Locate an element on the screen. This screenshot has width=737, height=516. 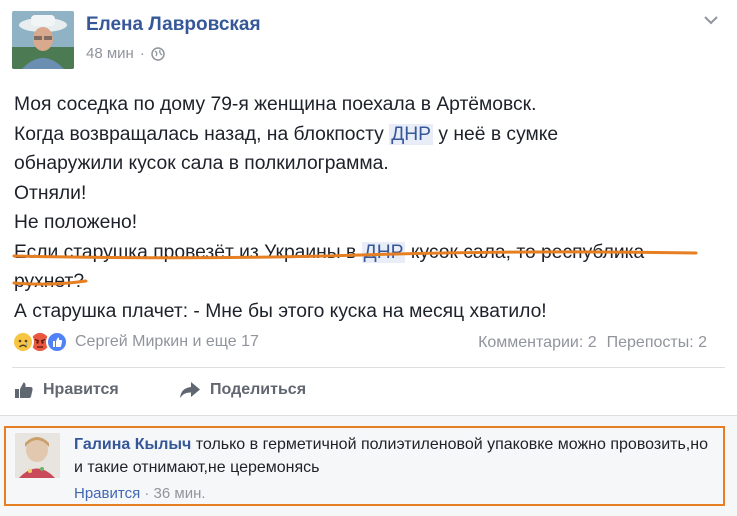
divider is located at coordinates (368, 367).